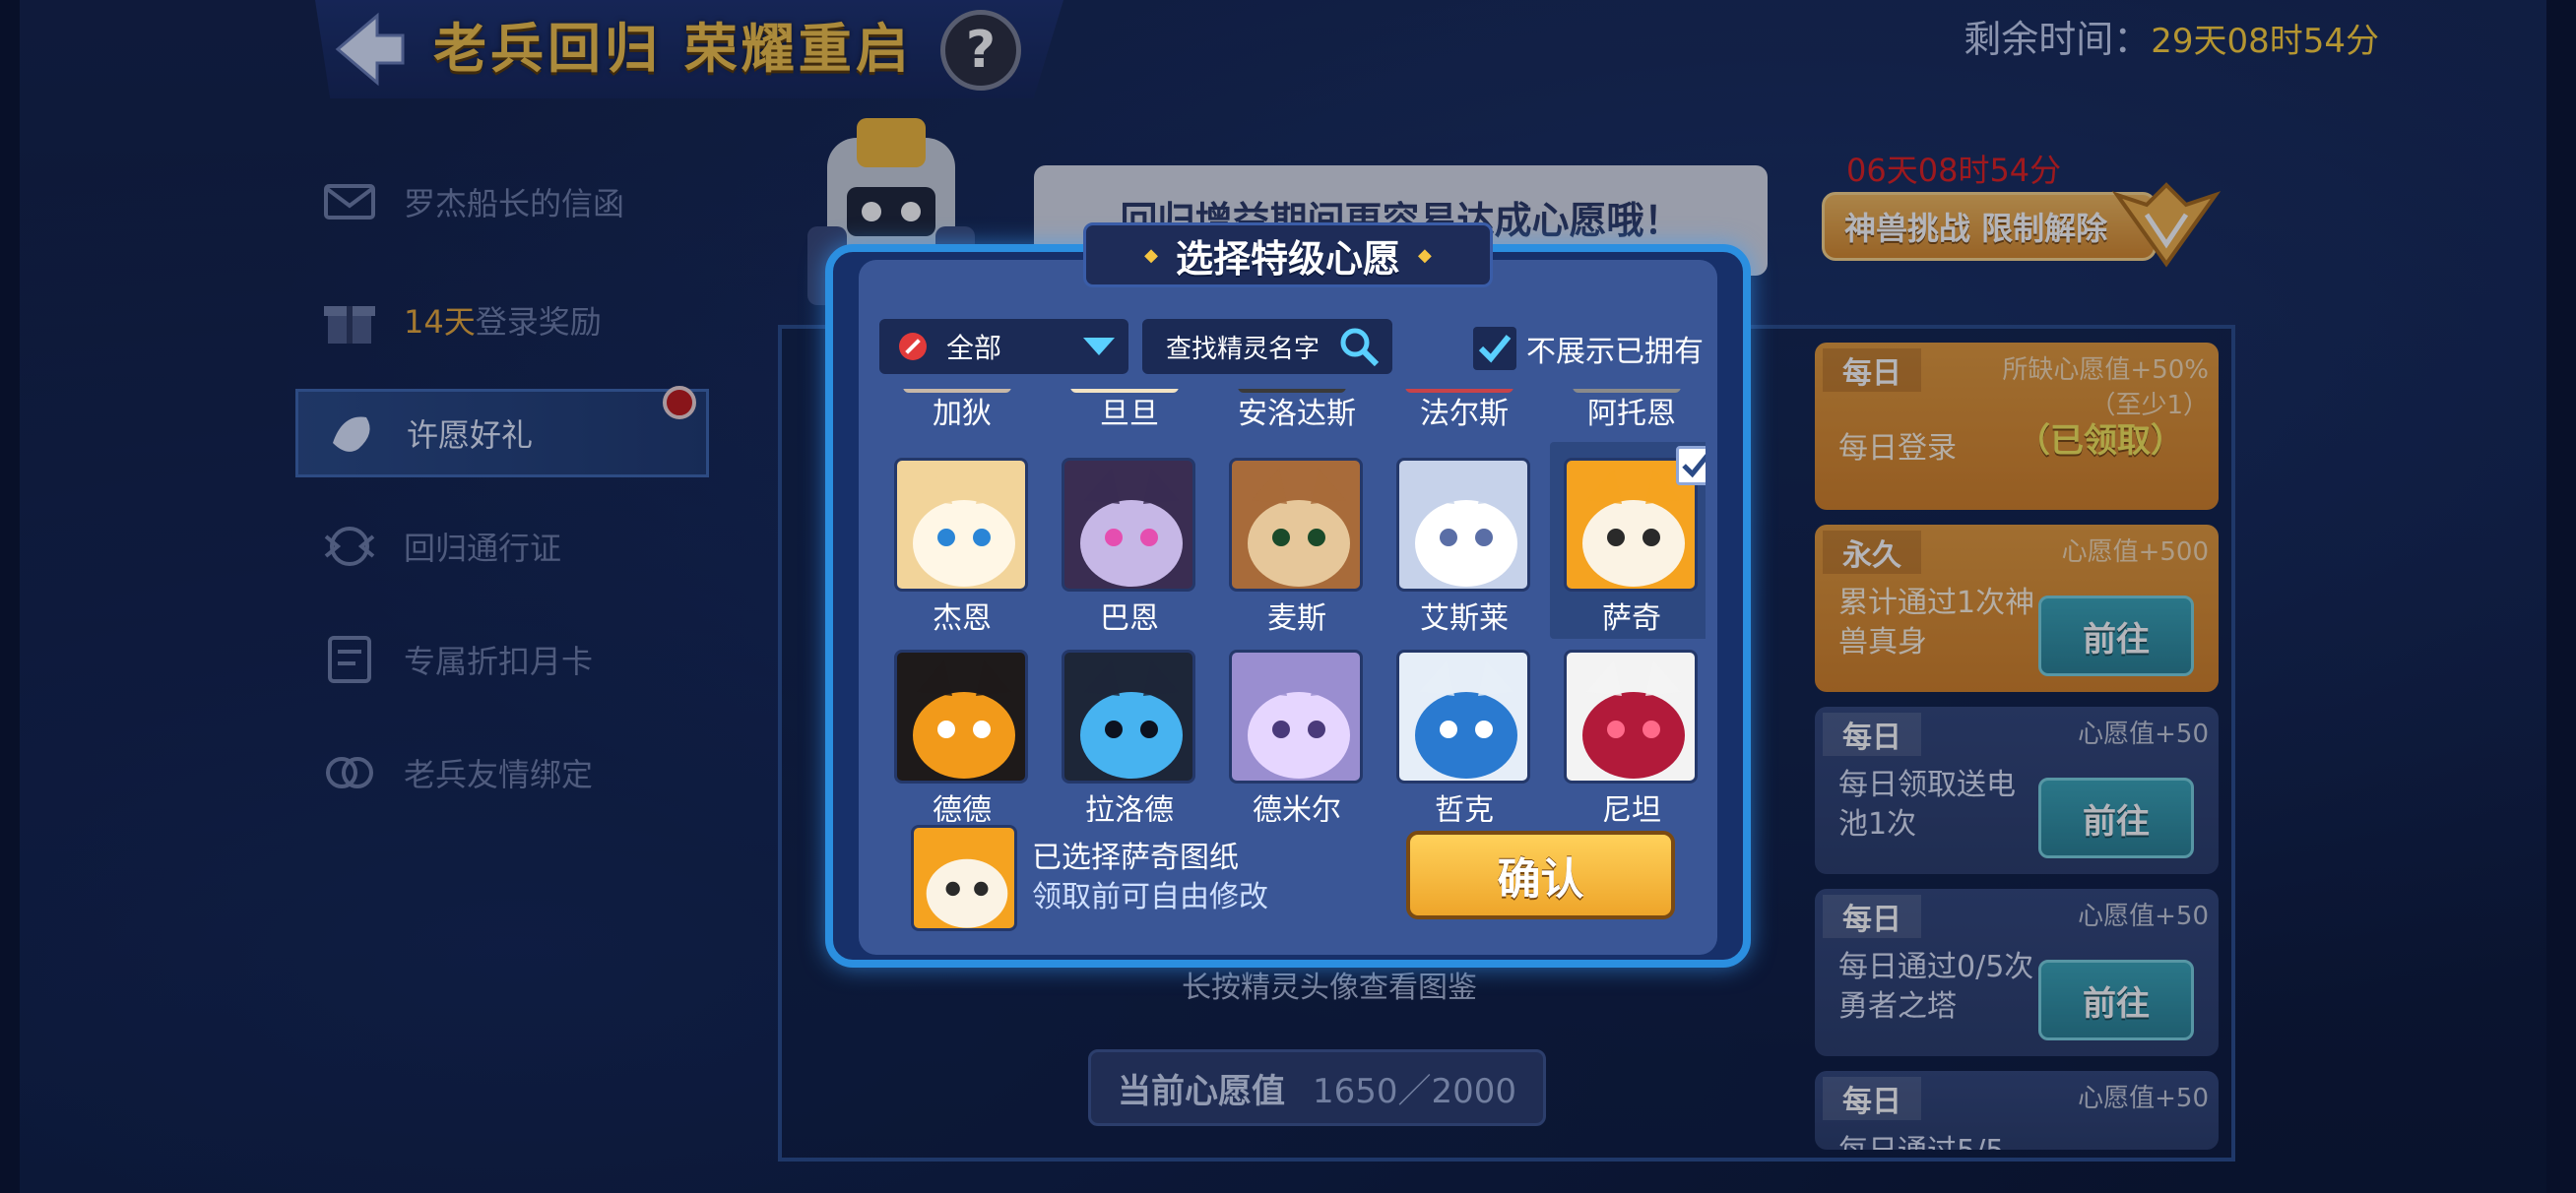 This screenshot has width=2576, height=1193. I want to click on pet-name: 艾斯莱, so click(1464, 618).